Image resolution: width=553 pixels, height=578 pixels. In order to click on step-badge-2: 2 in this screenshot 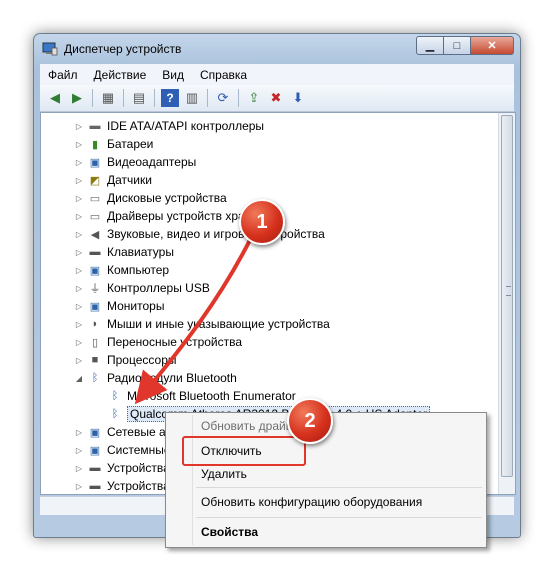, I will do `click(310, 421)`.